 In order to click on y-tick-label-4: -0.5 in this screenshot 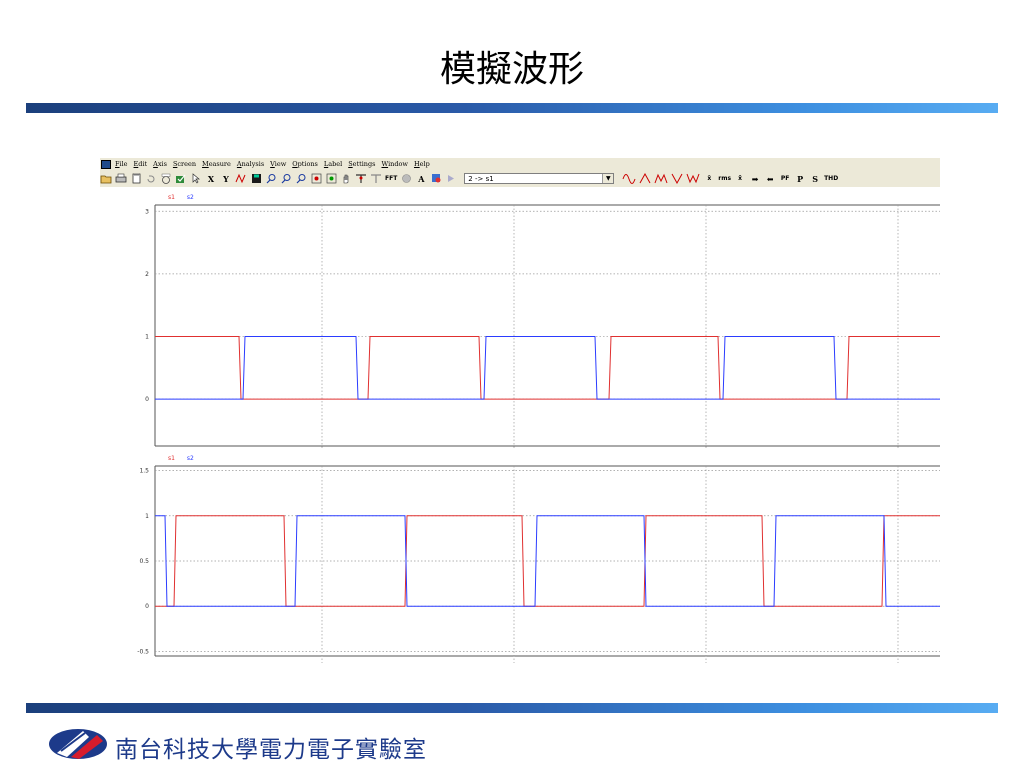, I will do `click(143, 651)`.